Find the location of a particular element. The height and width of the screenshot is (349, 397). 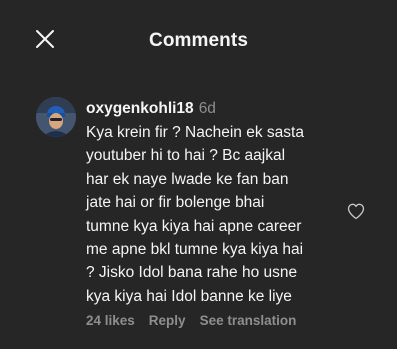

comment-meta: 24 likes Reply See translation is located at coordinates (191, 320).